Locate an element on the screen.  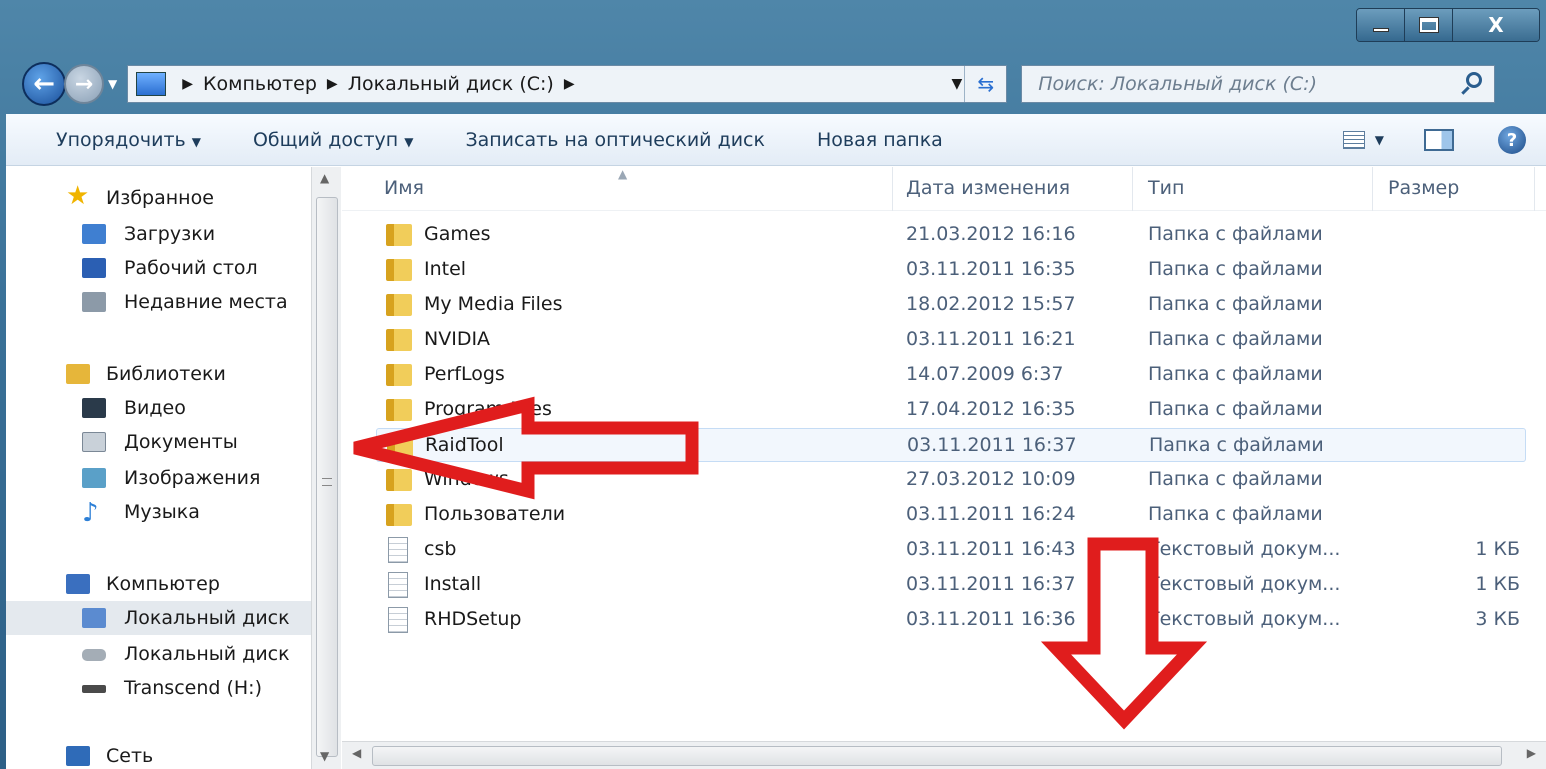
nav-item-documents: Документы is located at coordinates (158, 442).